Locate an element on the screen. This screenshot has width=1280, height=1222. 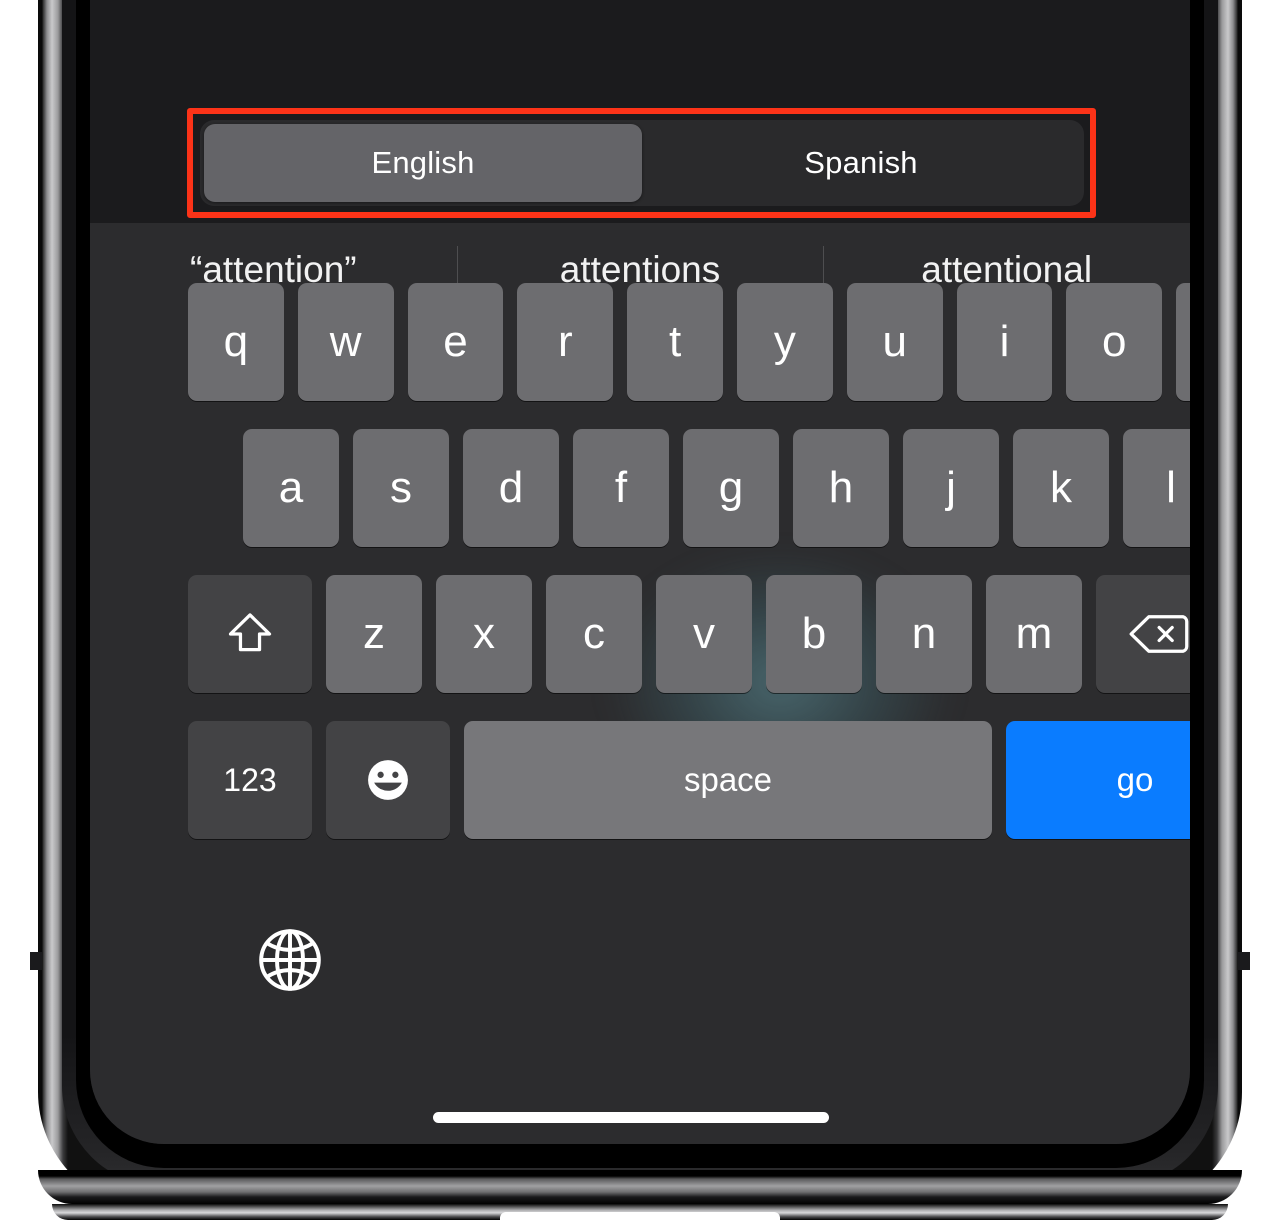
language-segmented-control: English Spanish is located at coordinates (642, 163).